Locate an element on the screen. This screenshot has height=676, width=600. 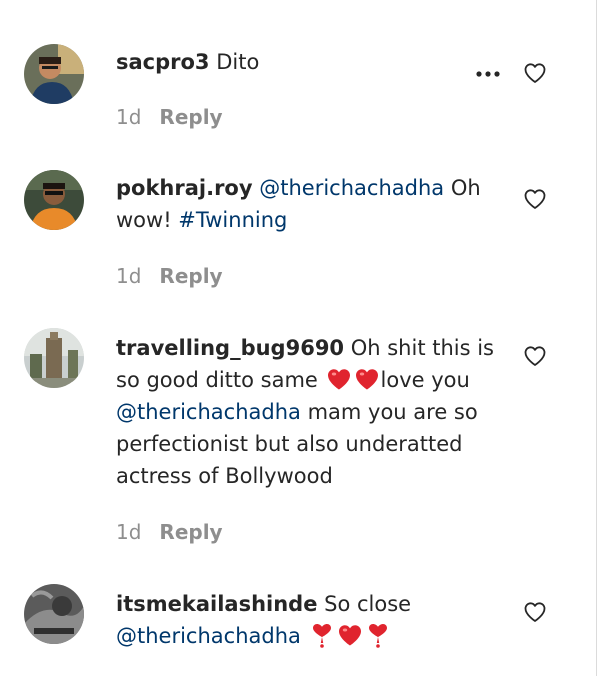
avatar-travelling-bug9690 is located at coordinates (54, 358).